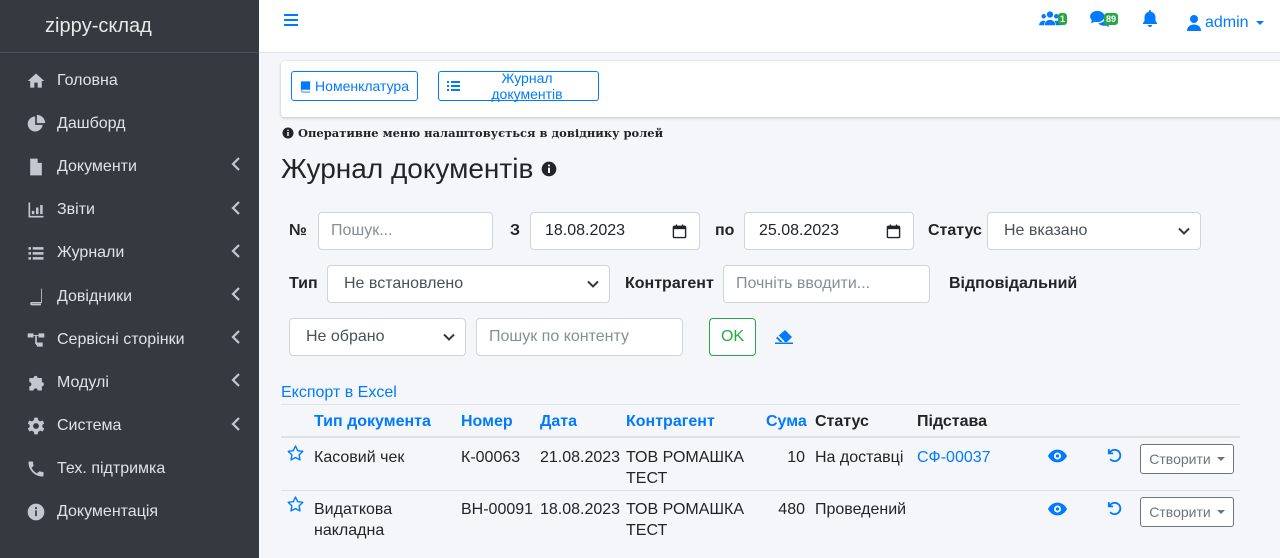 Image resolution: width=1280 pixels, height=558 pixels. Describe the element at coordinates (298, 230) in the screenshot. I see `number-label: №` at that location.